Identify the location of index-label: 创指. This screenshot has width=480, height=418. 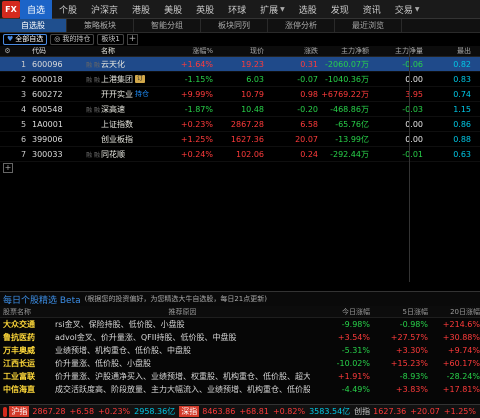
(362, 411).